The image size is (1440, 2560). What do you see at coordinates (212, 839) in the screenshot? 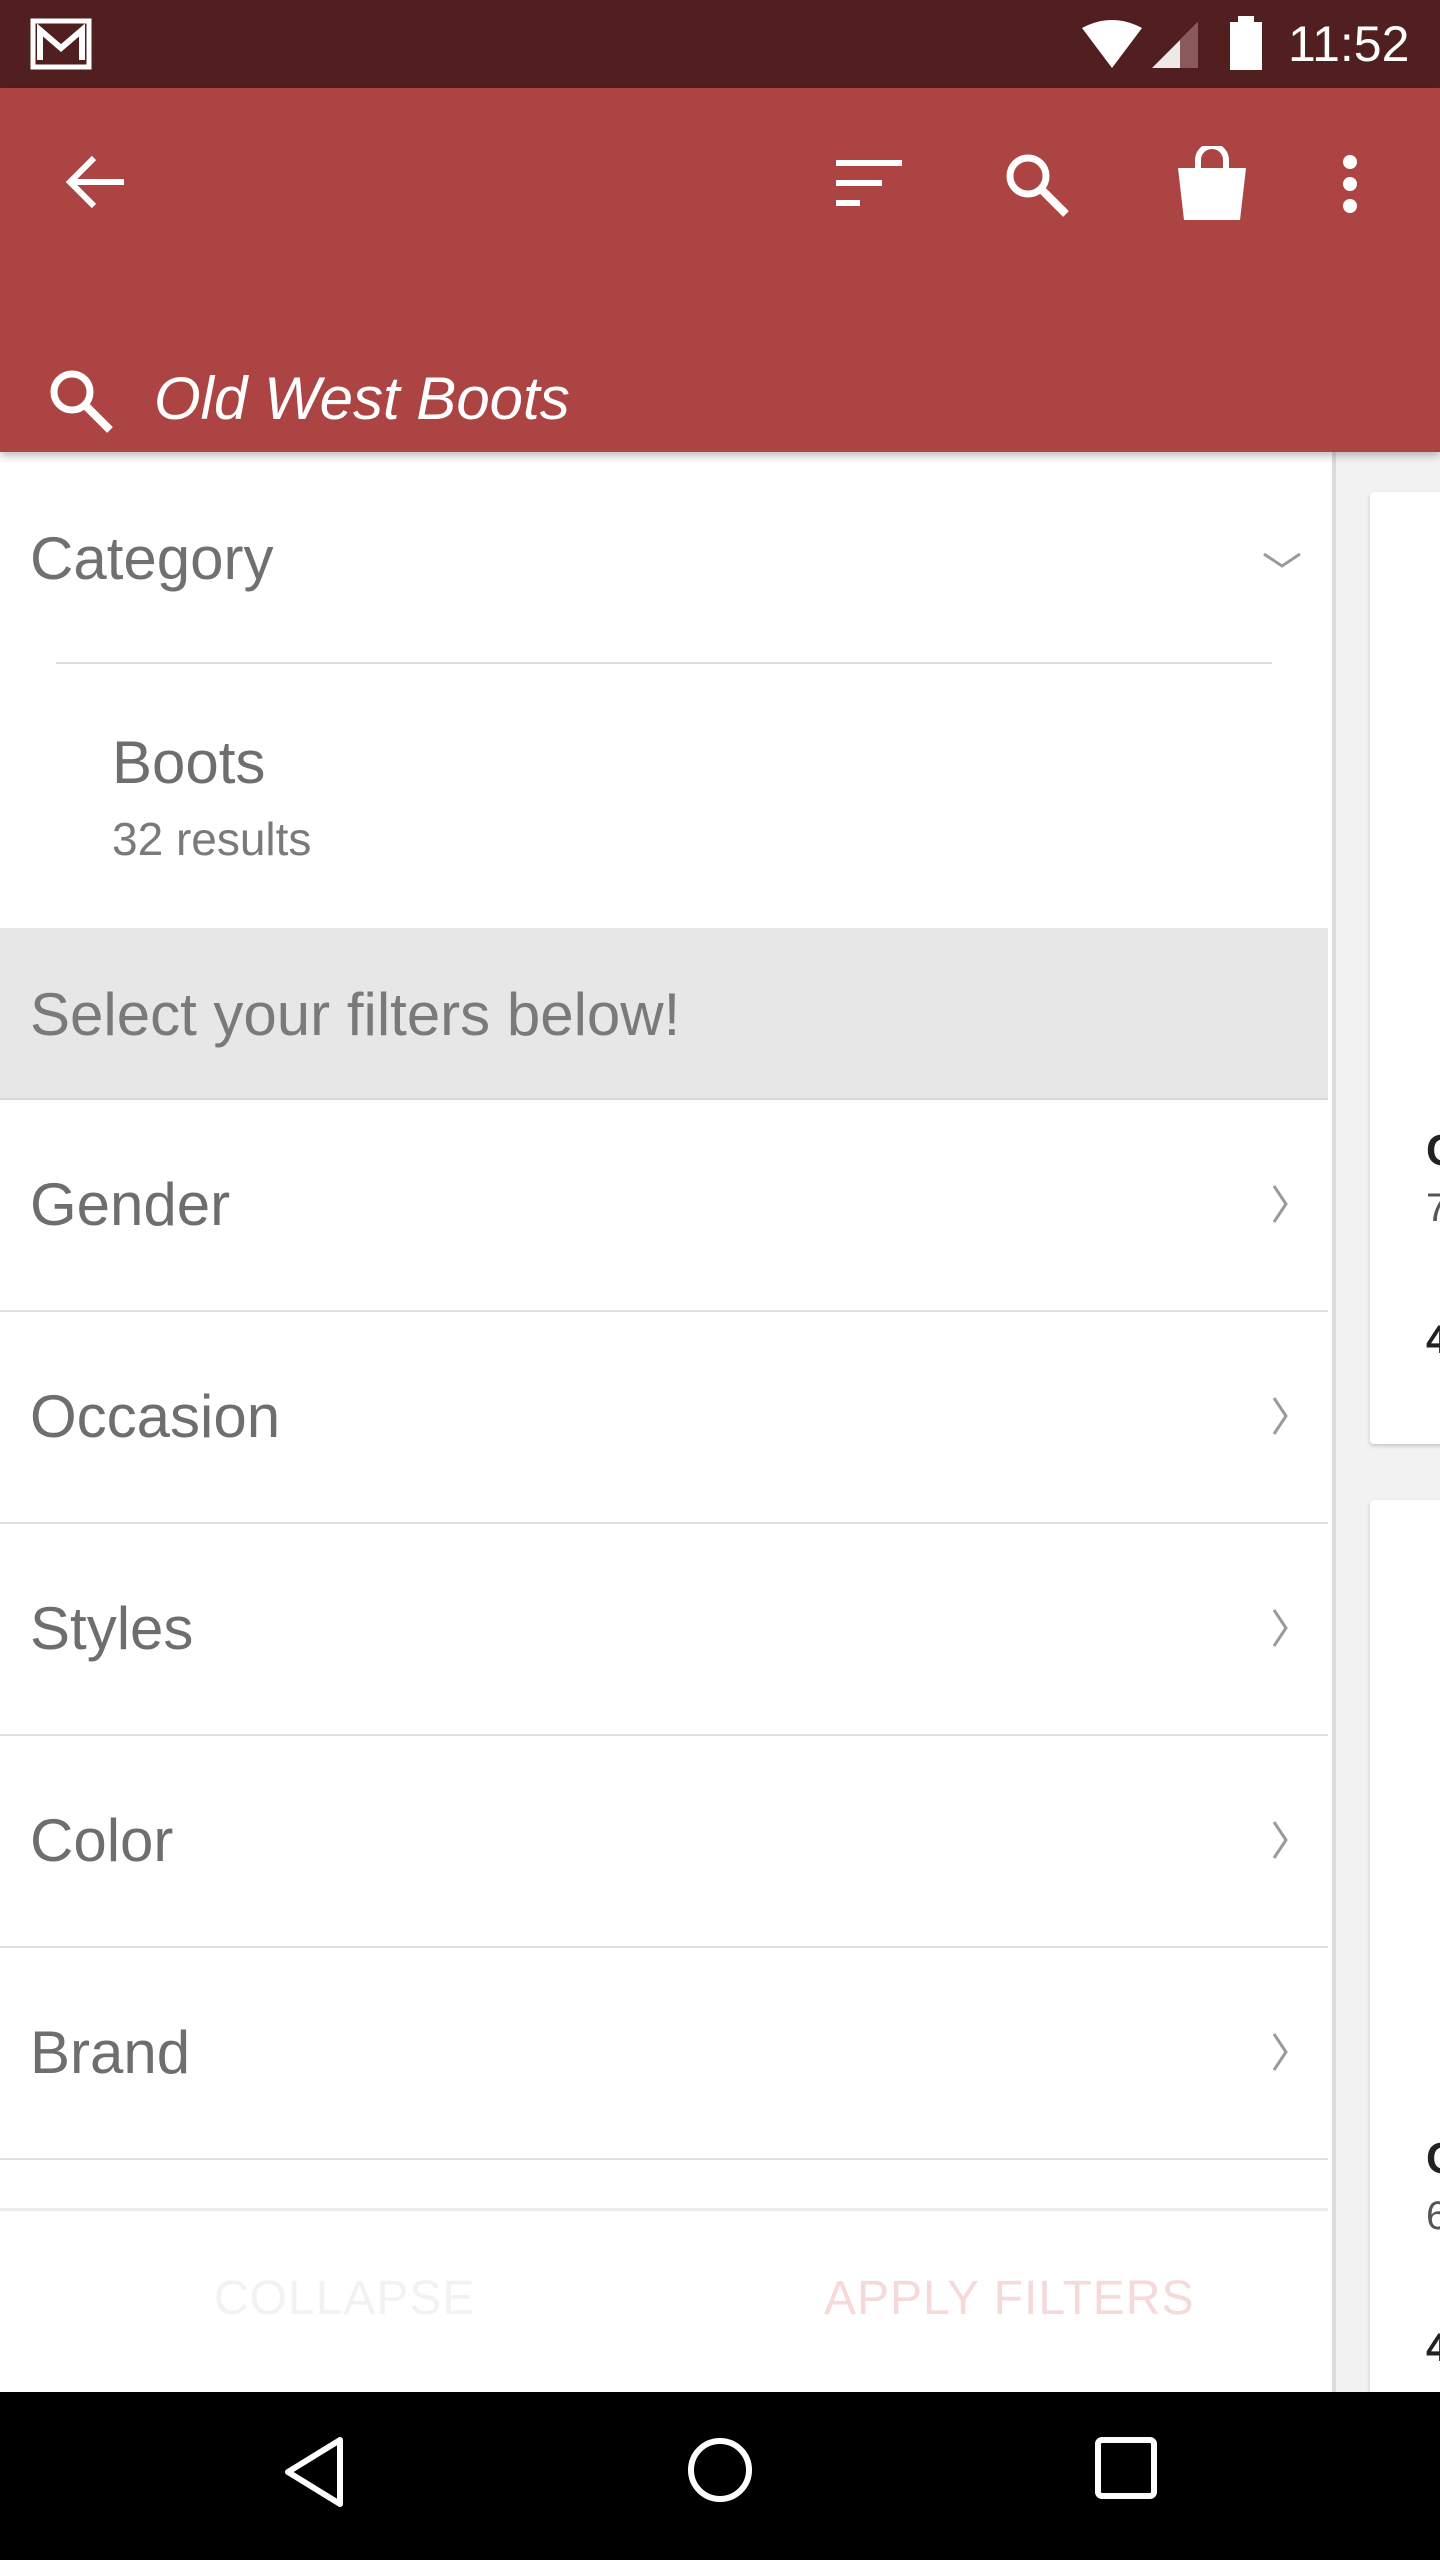
I see `category-item-count: 32 results` at bounding box center [212, 839].